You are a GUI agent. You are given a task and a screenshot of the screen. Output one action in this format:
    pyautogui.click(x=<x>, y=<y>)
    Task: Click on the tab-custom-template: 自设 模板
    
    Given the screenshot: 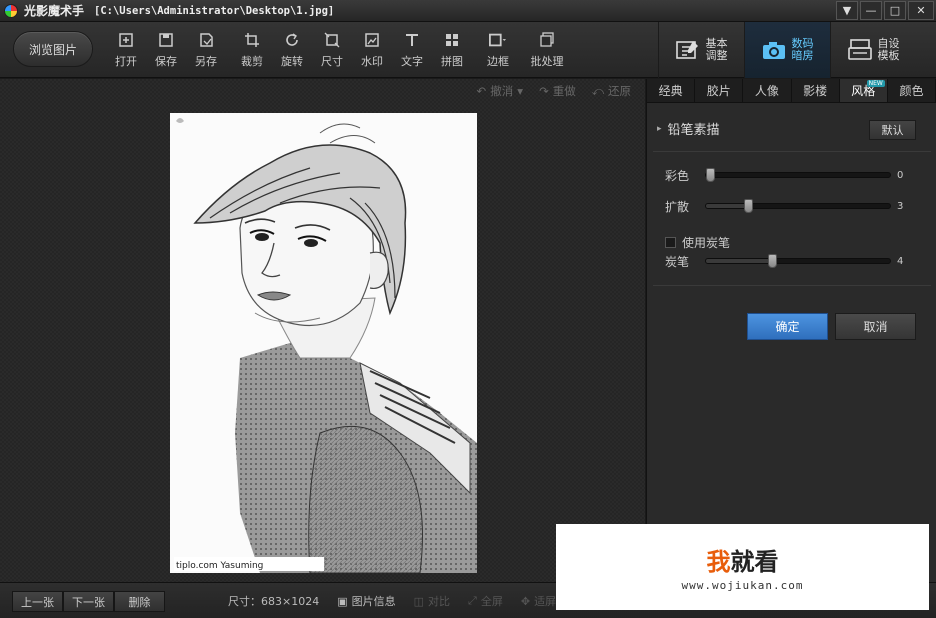 What is the action you would take?
    pyautogui.click(x=873, y=50)
    